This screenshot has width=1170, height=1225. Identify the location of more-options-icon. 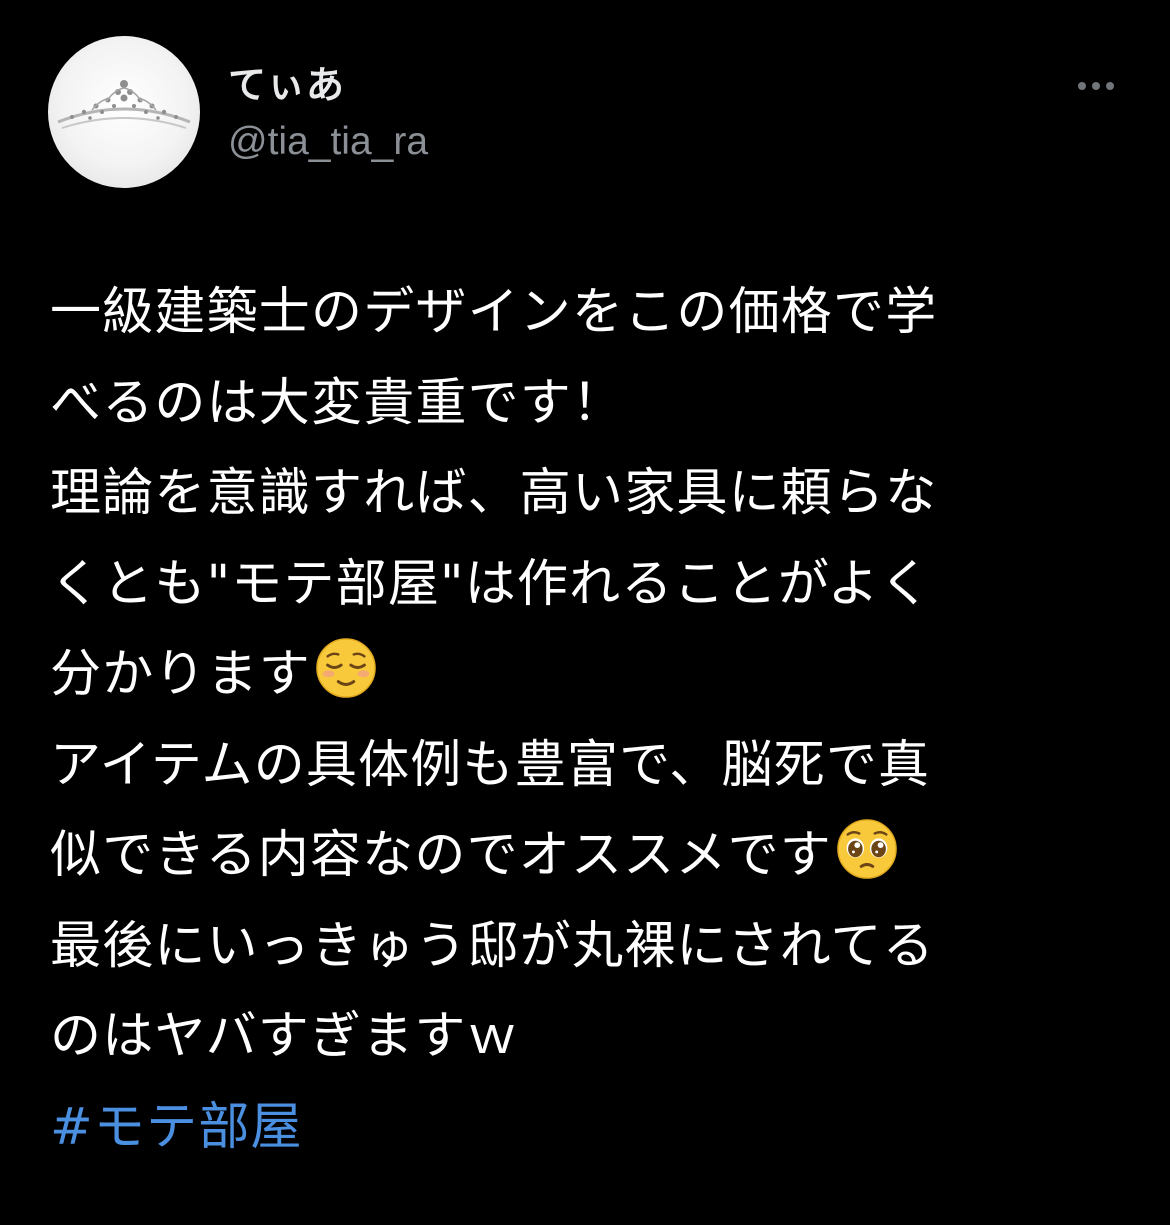
(1096, 86).